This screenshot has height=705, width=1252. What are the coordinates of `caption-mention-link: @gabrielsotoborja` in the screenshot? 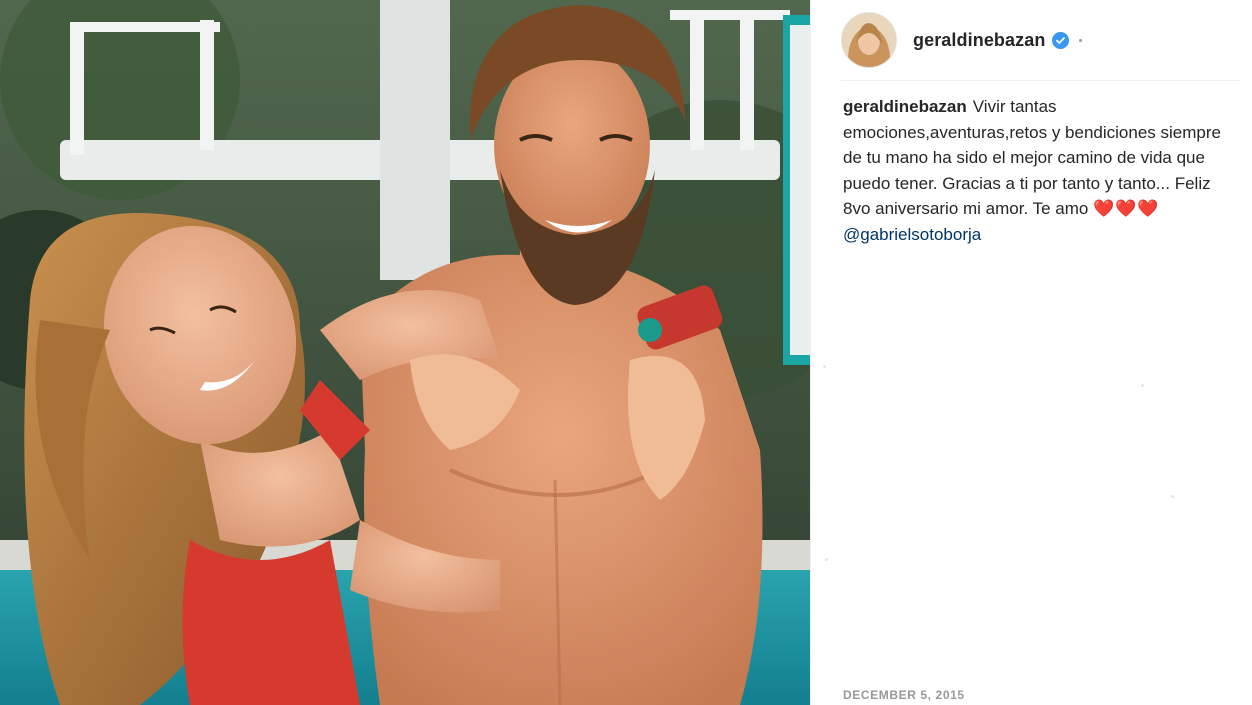 It's located at (1033, 235).